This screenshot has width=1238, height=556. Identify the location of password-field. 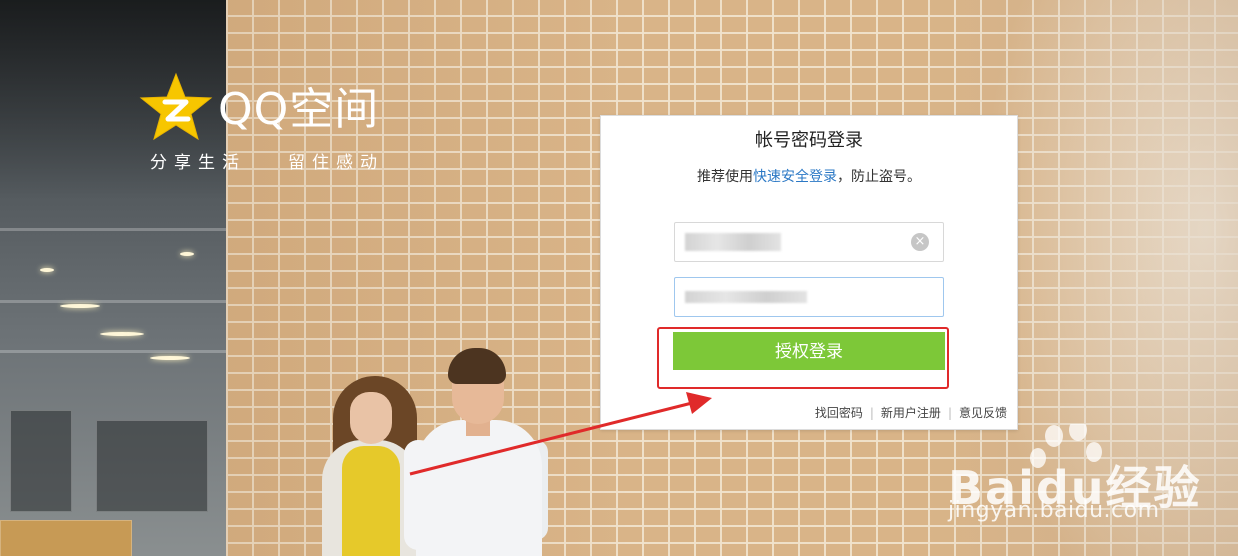
(809, 297).